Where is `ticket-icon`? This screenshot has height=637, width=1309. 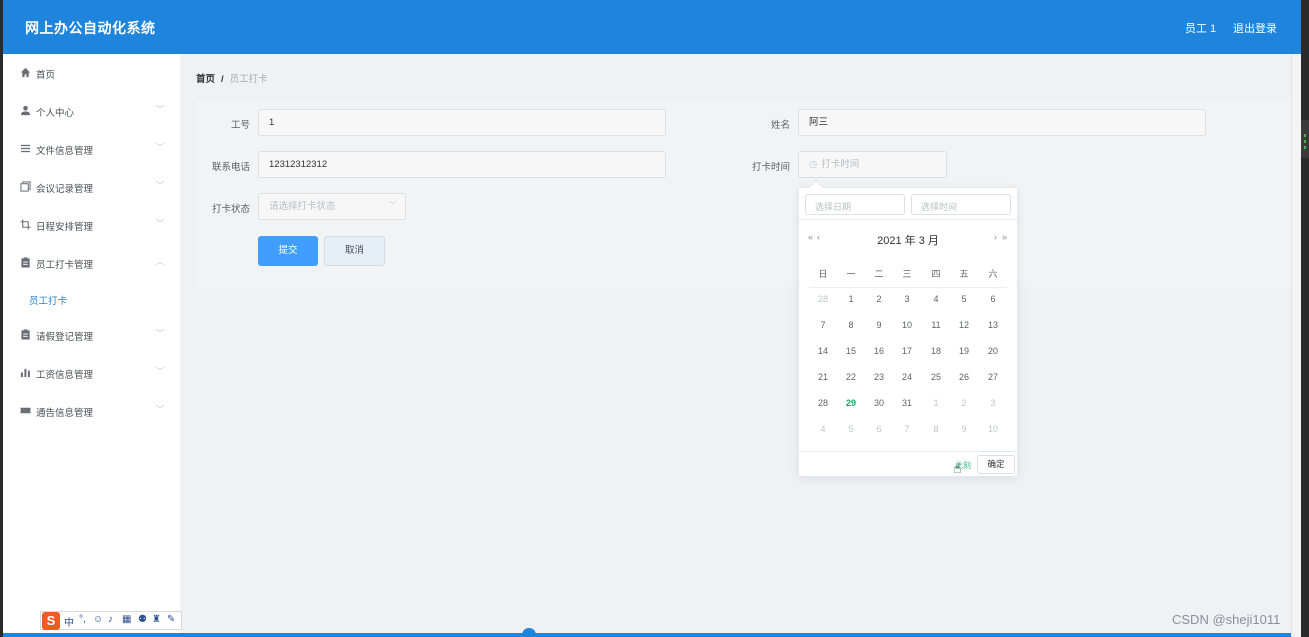 ticket-icon is located at coordinates (25, 411).